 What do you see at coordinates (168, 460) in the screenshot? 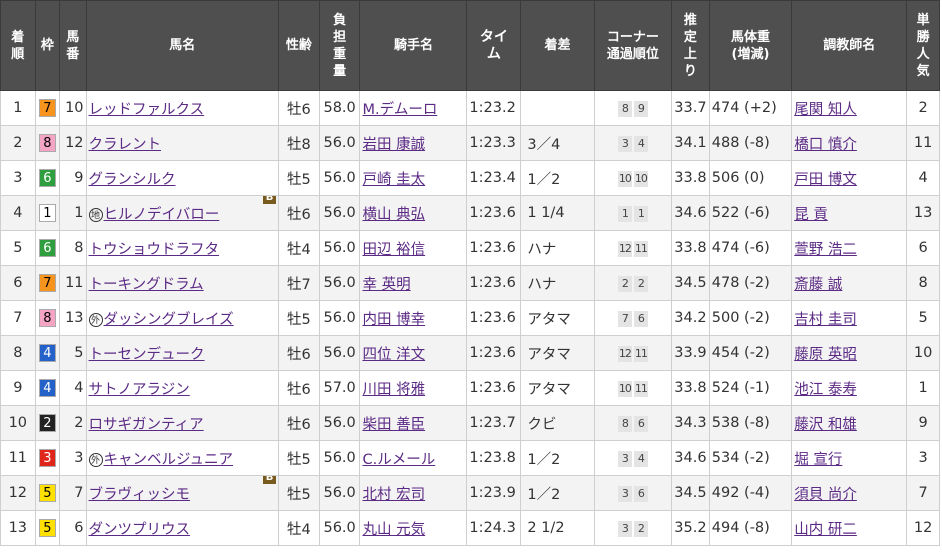
I see `horse-name-link: キャンベルジュニア` at bounding box center [168, 460].